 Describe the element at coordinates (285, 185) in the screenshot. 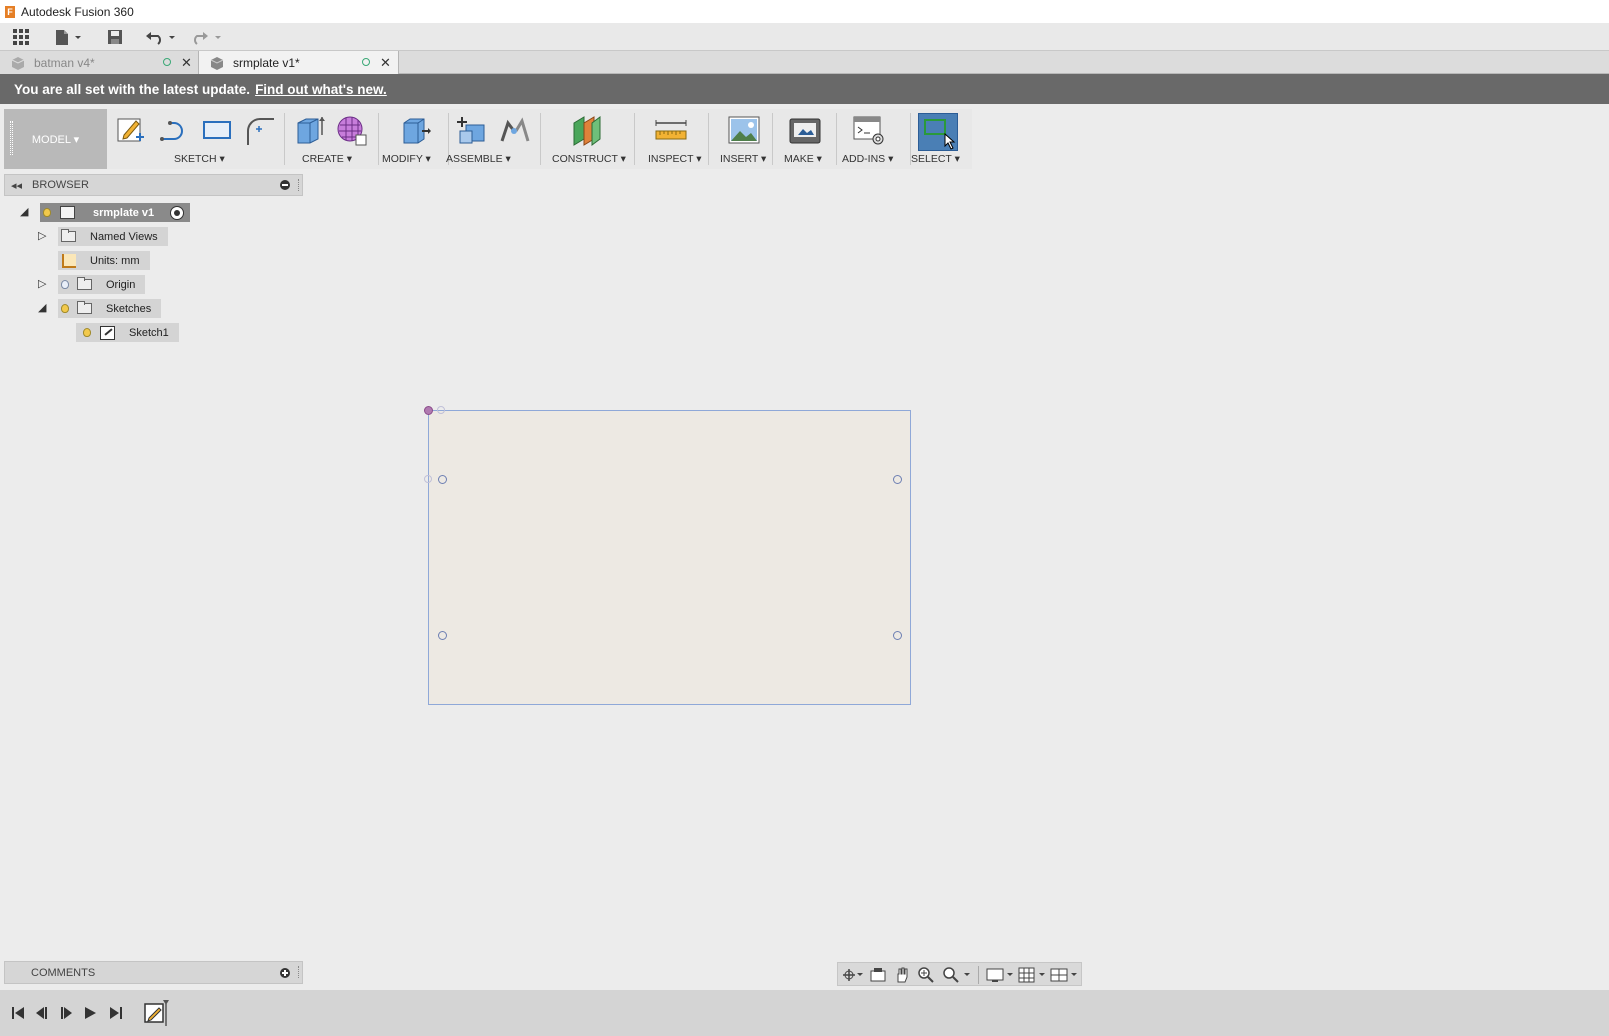

I see `minimize-icon` at that location.